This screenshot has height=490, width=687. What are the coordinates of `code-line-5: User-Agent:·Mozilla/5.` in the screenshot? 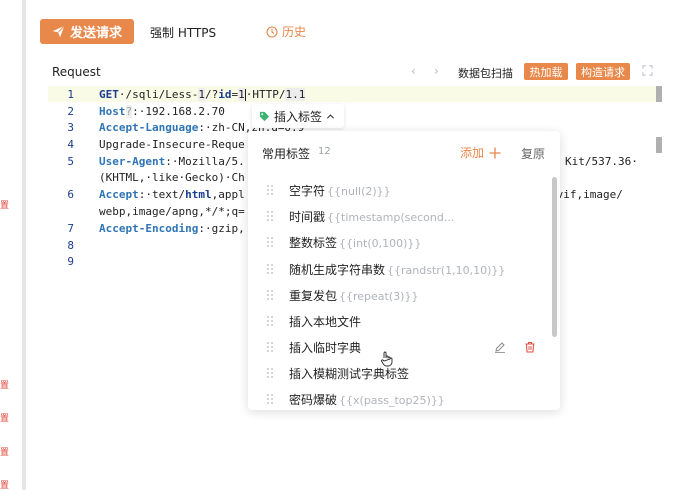 It's located at (172, 161).